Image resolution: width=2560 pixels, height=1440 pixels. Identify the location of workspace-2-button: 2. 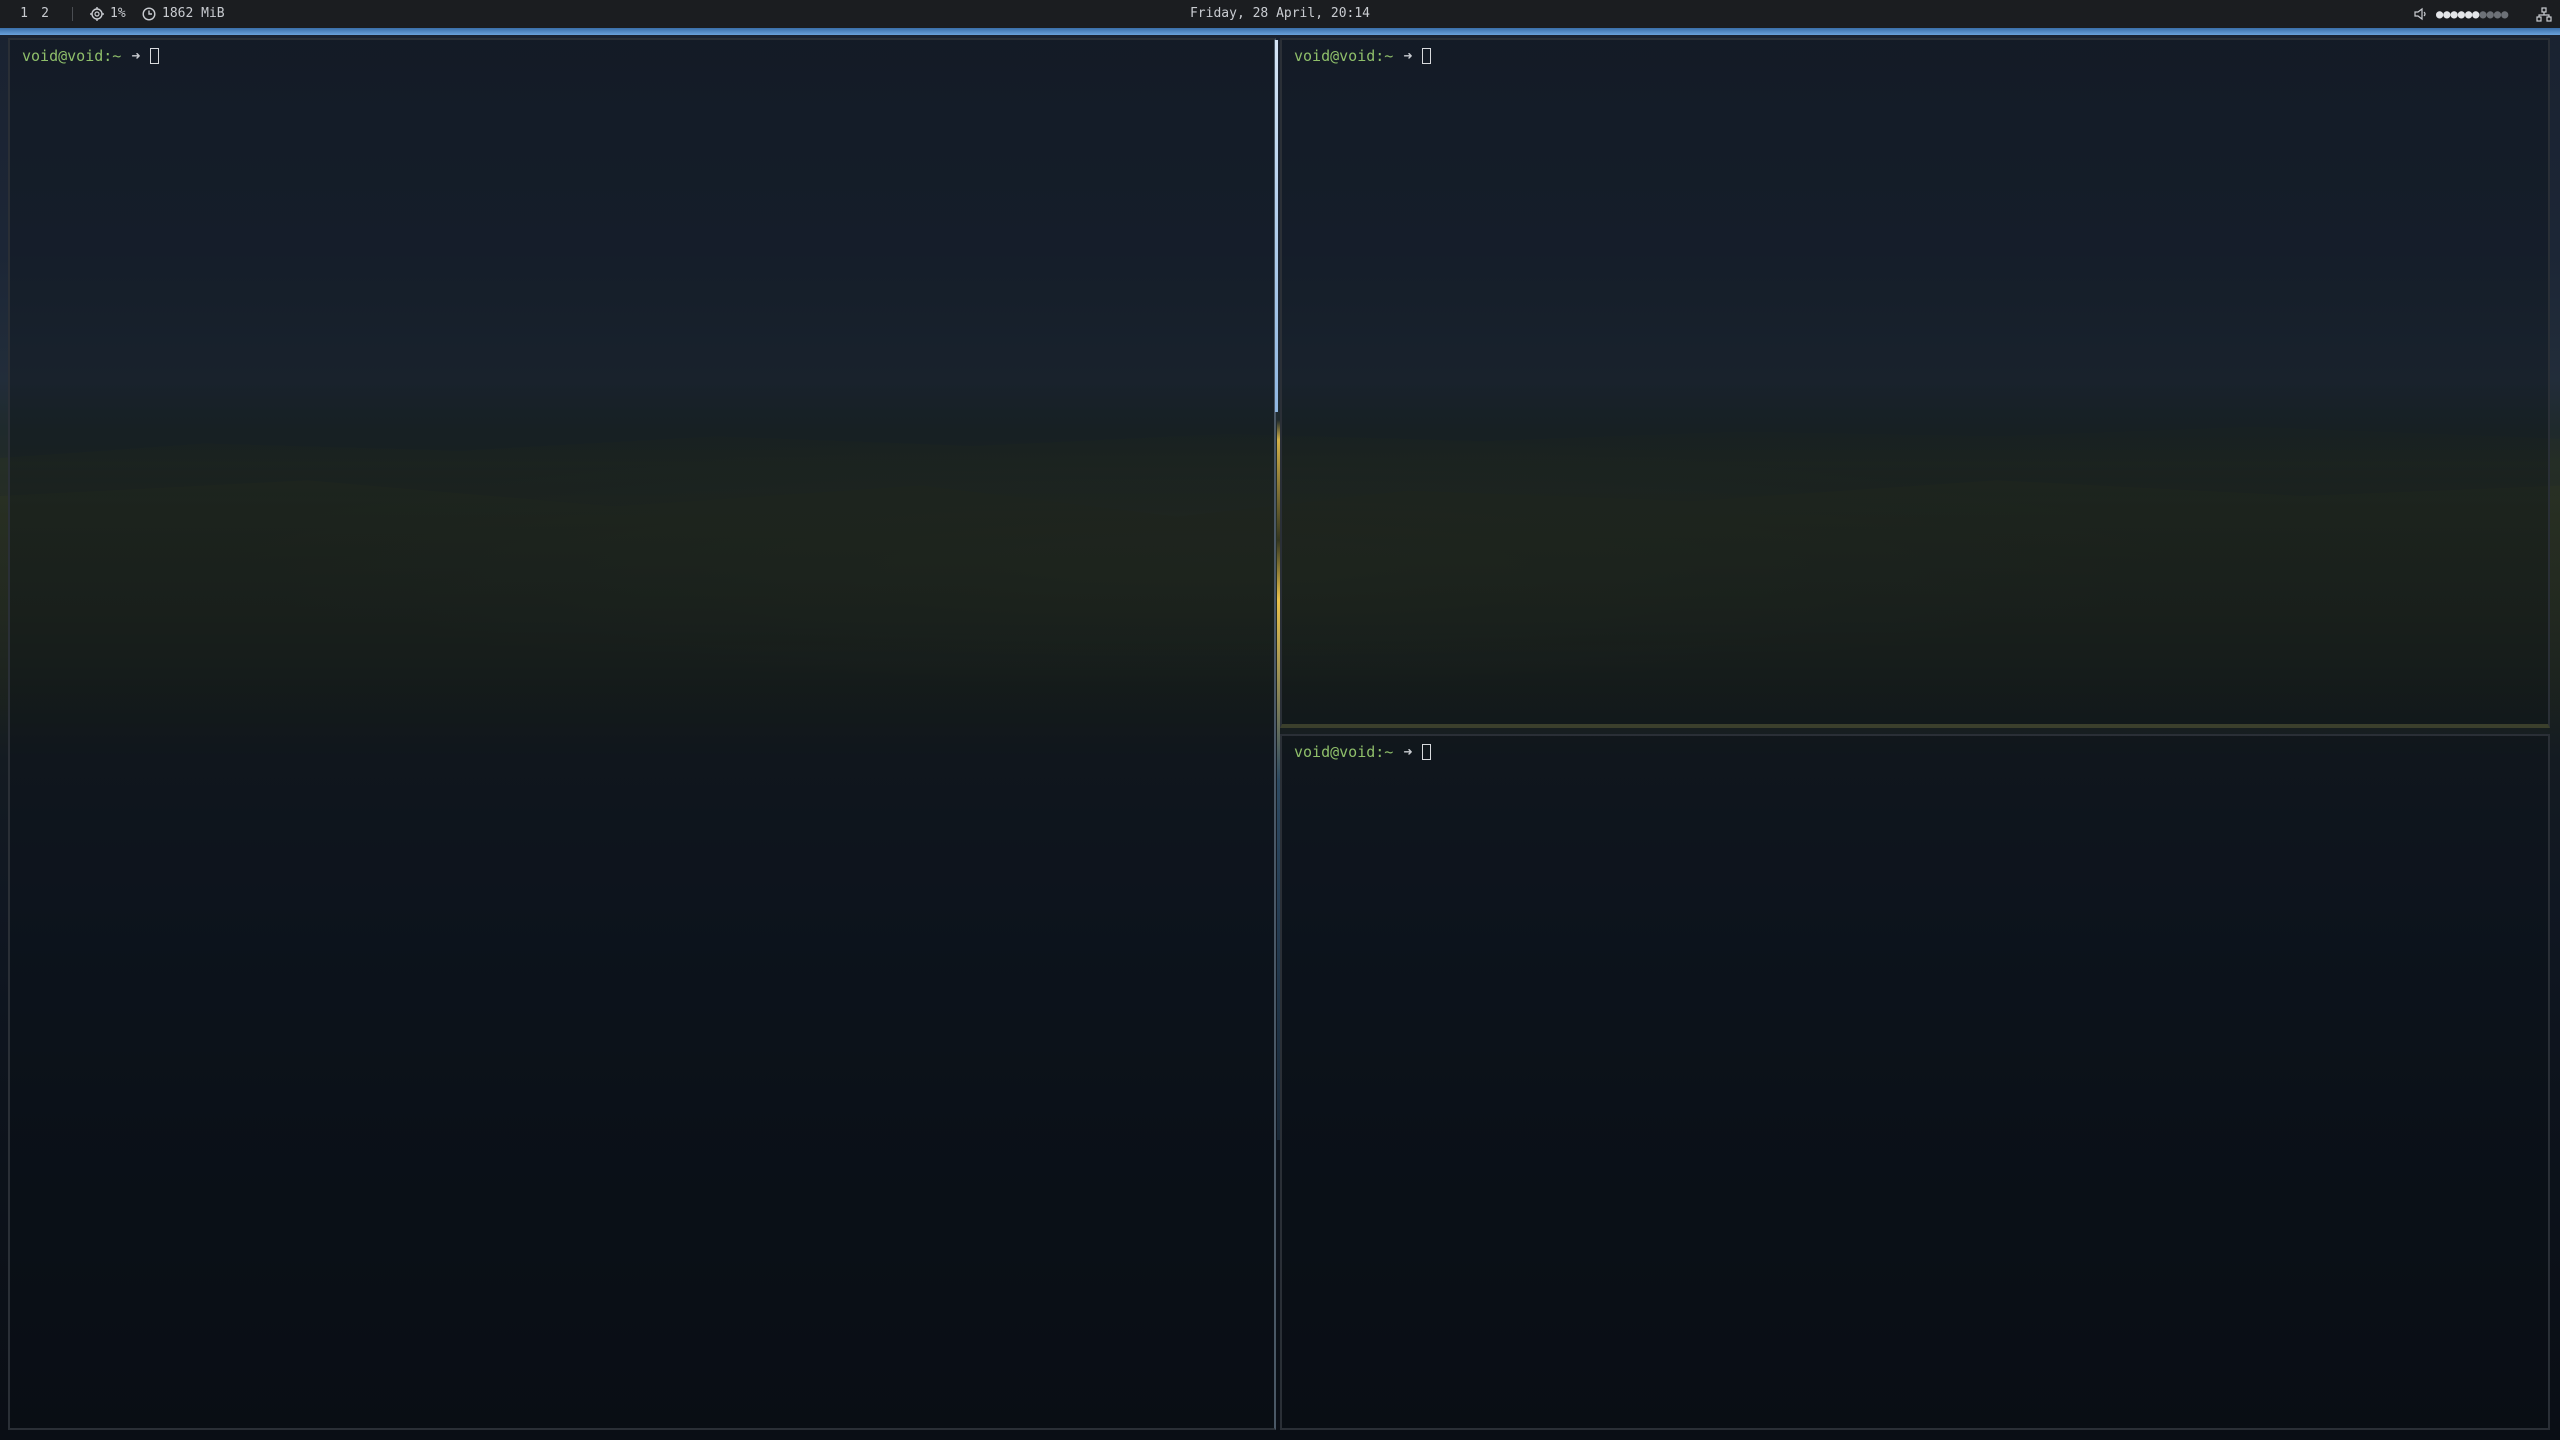
(45, 14).